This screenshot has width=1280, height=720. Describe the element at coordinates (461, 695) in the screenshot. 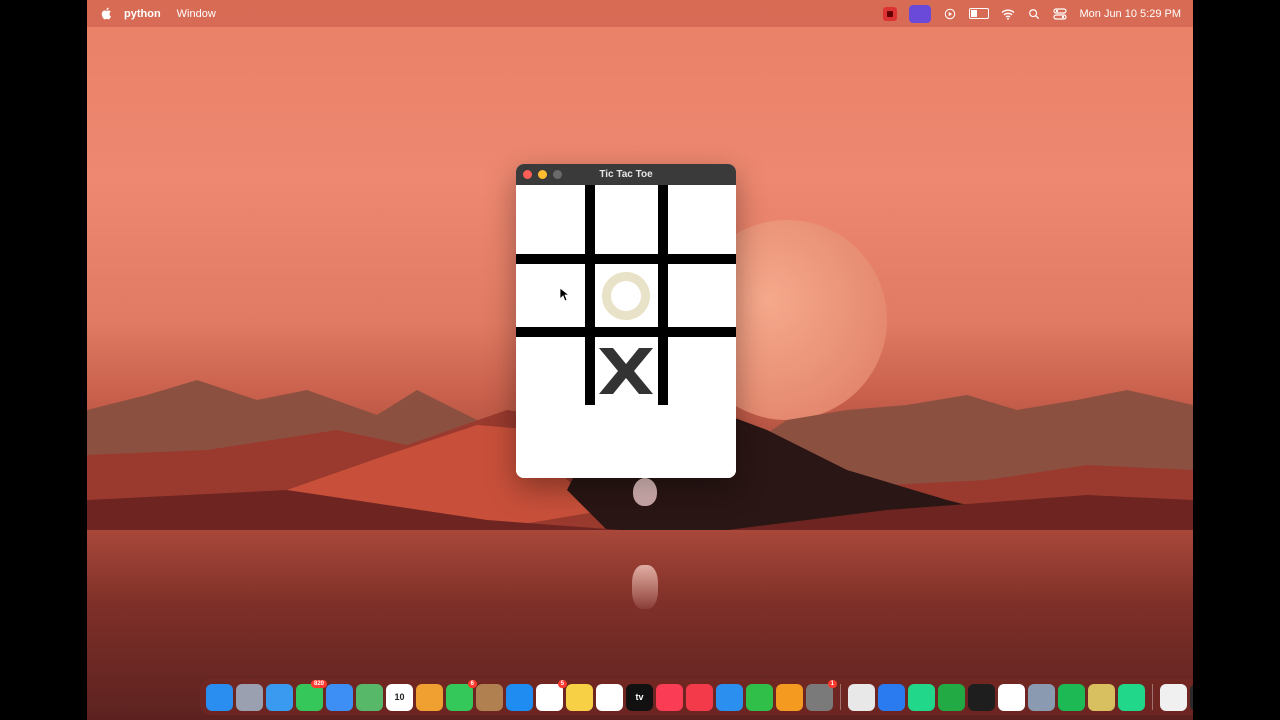

I see `facetime-icon: 6` at that location.